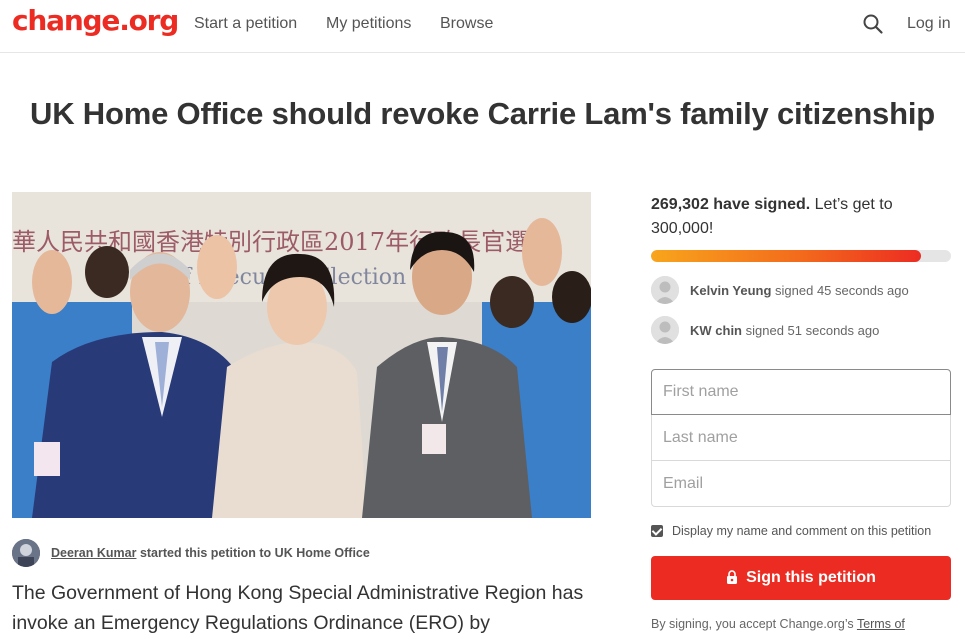 Image resolution: width=965 pixels, height=639 pixels. Describe the element at coordinates (93, 553) in the screenshot. I see `starter-name-link: Deeran Kumar` at that location.